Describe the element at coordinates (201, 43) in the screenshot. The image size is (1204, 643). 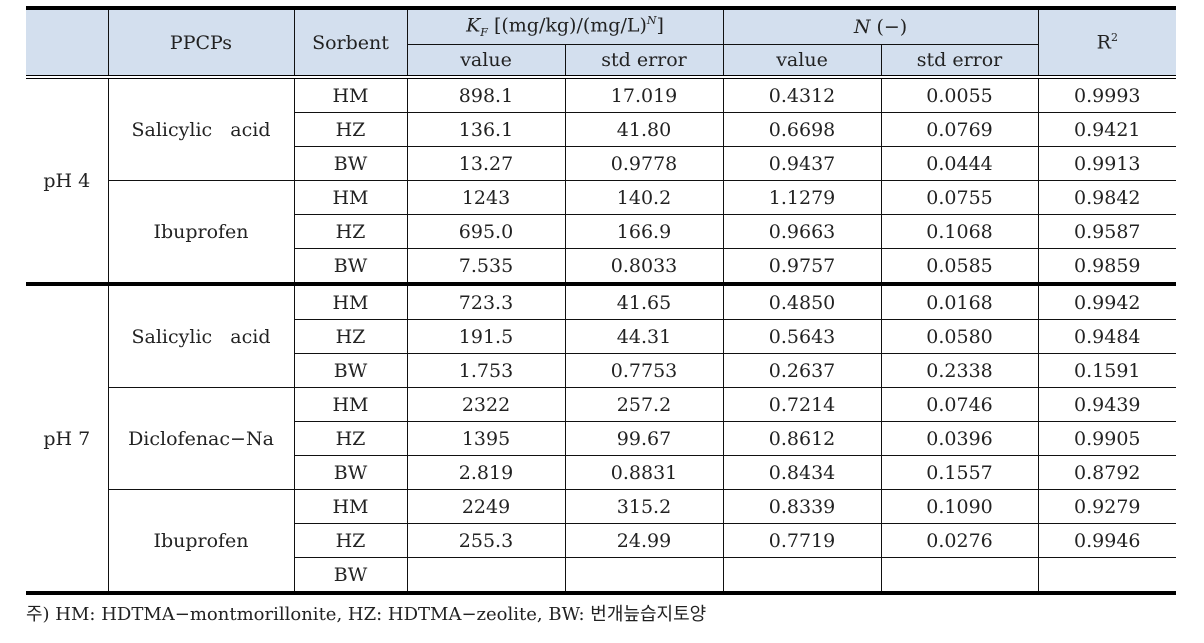
I see `header-ppcps: PPCPs` at that location.